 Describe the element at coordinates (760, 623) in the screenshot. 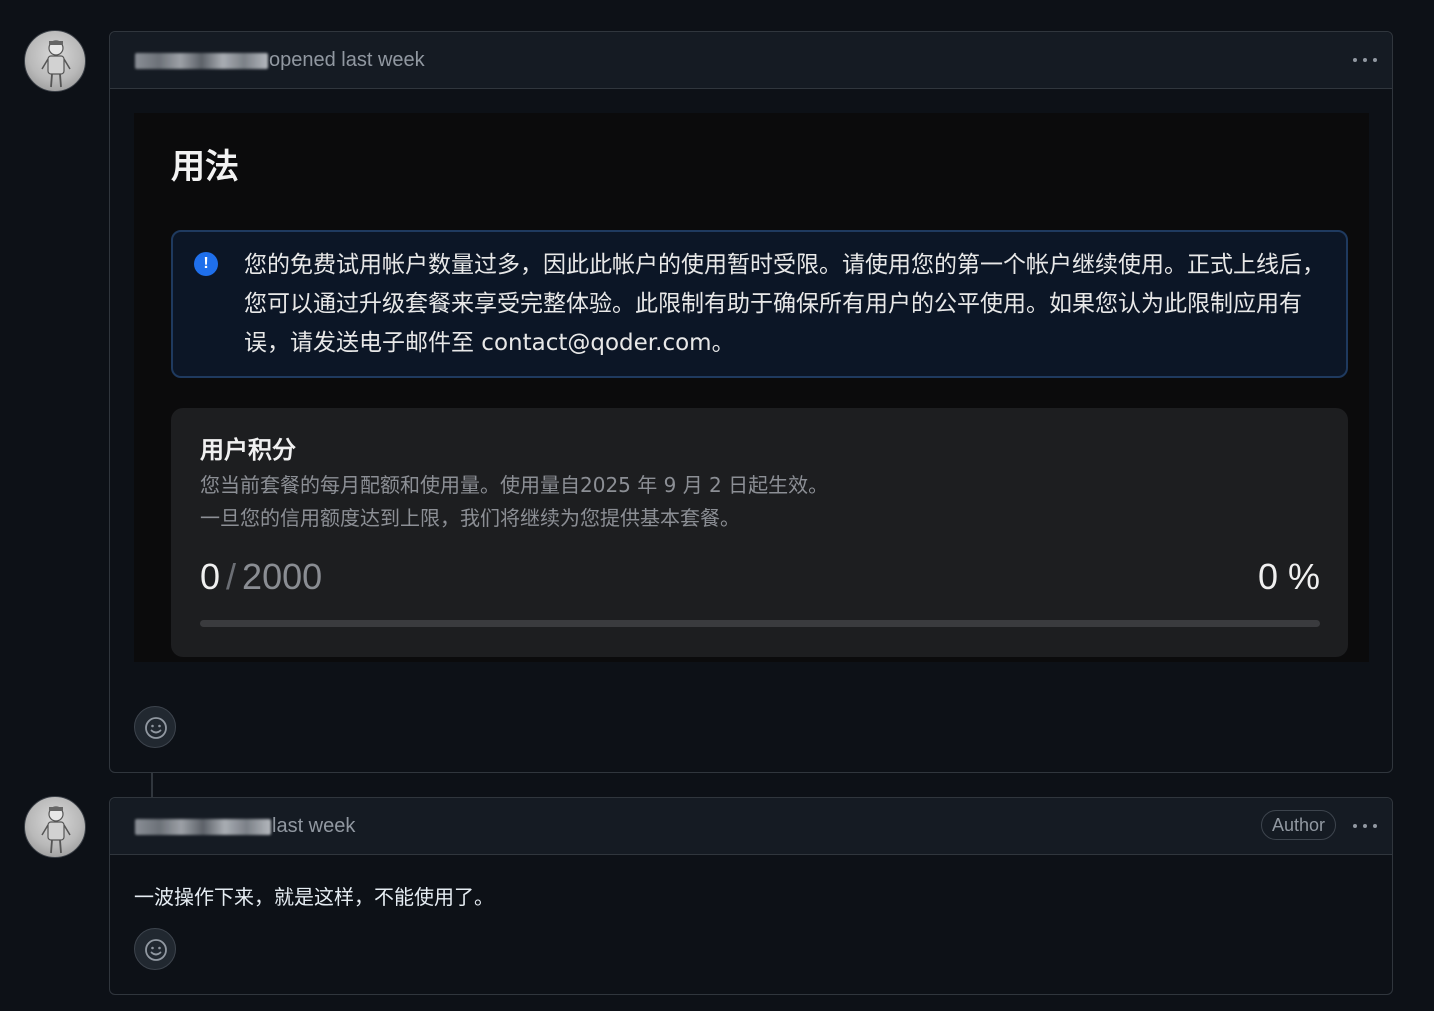

I see `credits-progress-bar` at that location.